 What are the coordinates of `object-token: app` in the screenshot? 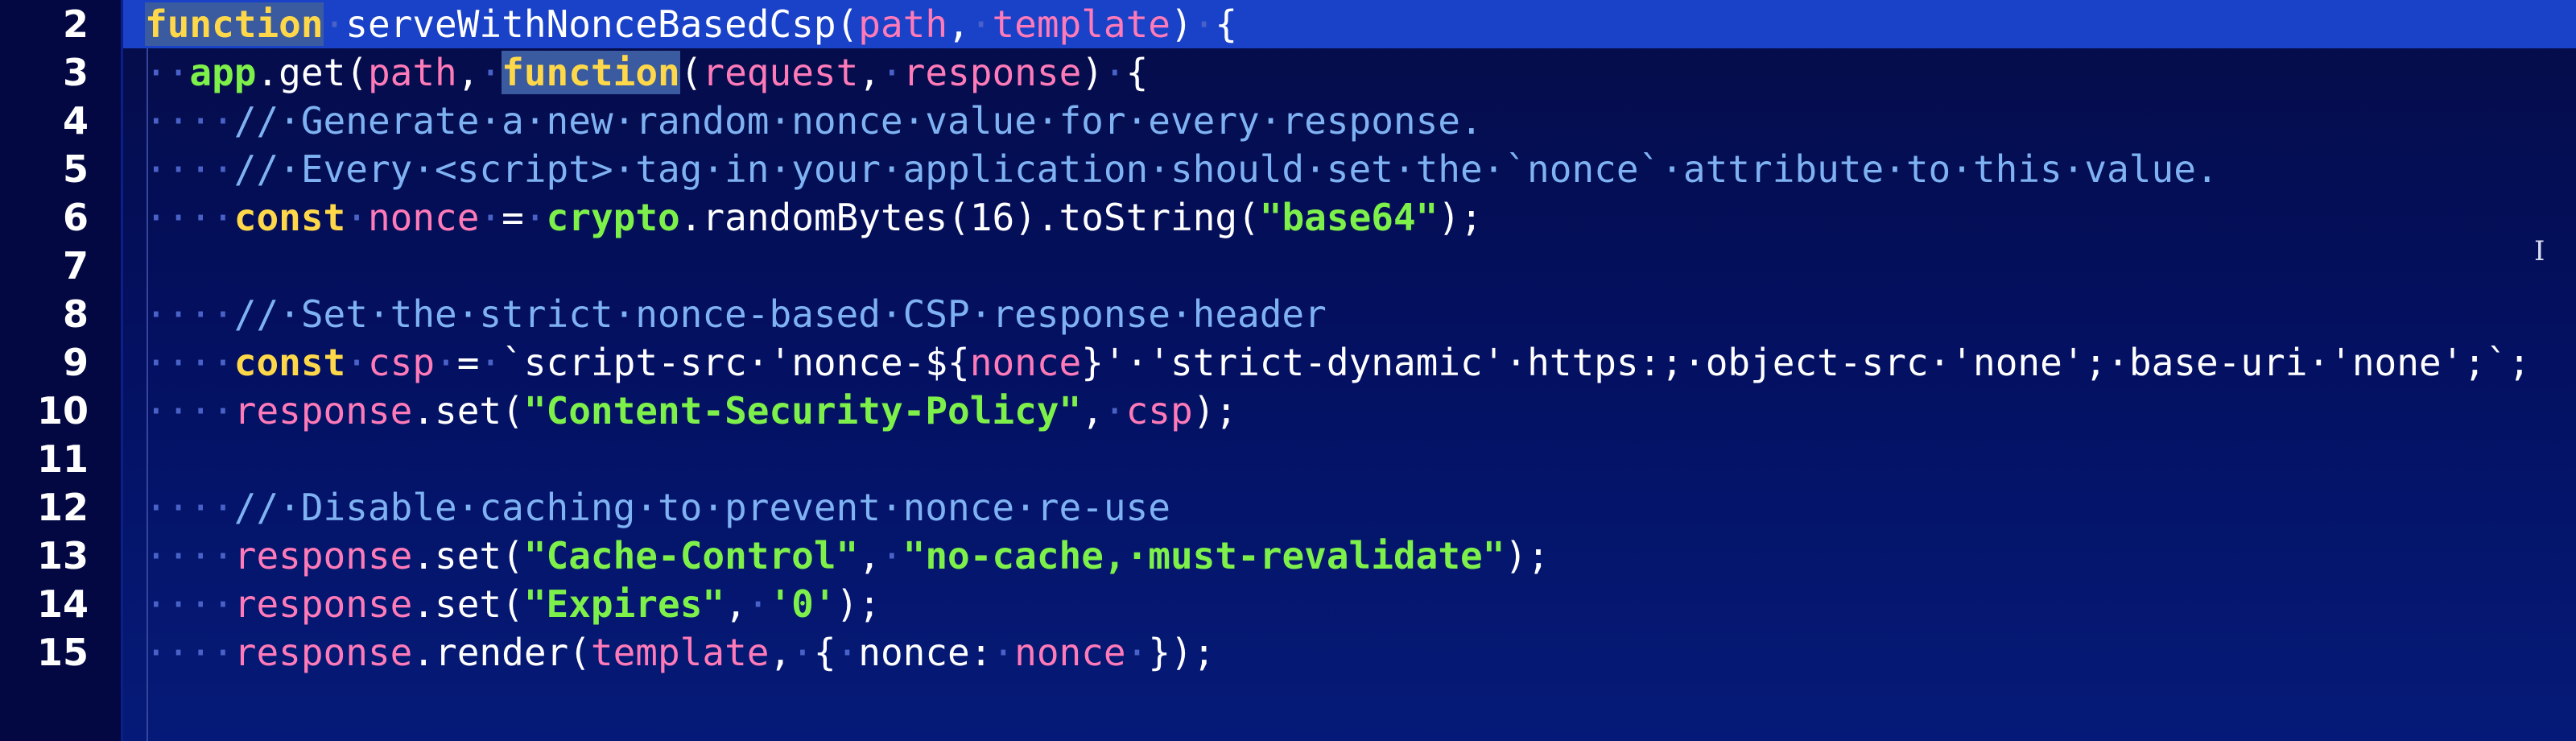 It's located at (223, 72).